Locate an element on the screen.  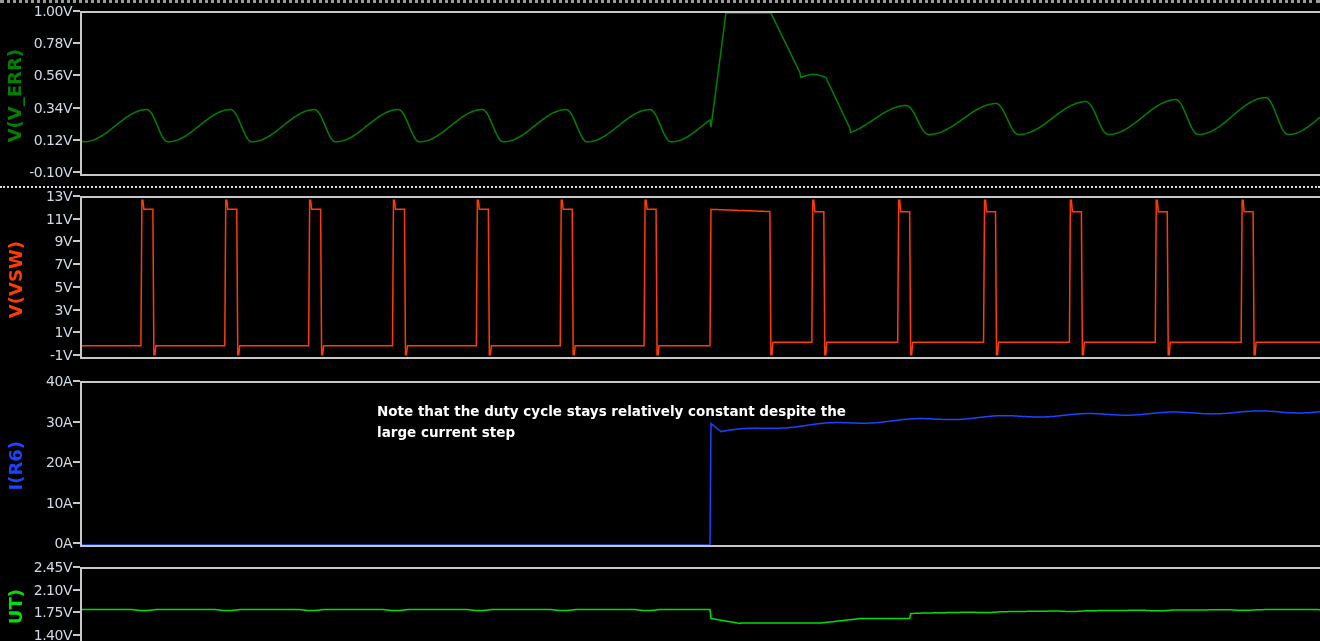
axis-tick-label: 9V is located at coordinates (63, 241).